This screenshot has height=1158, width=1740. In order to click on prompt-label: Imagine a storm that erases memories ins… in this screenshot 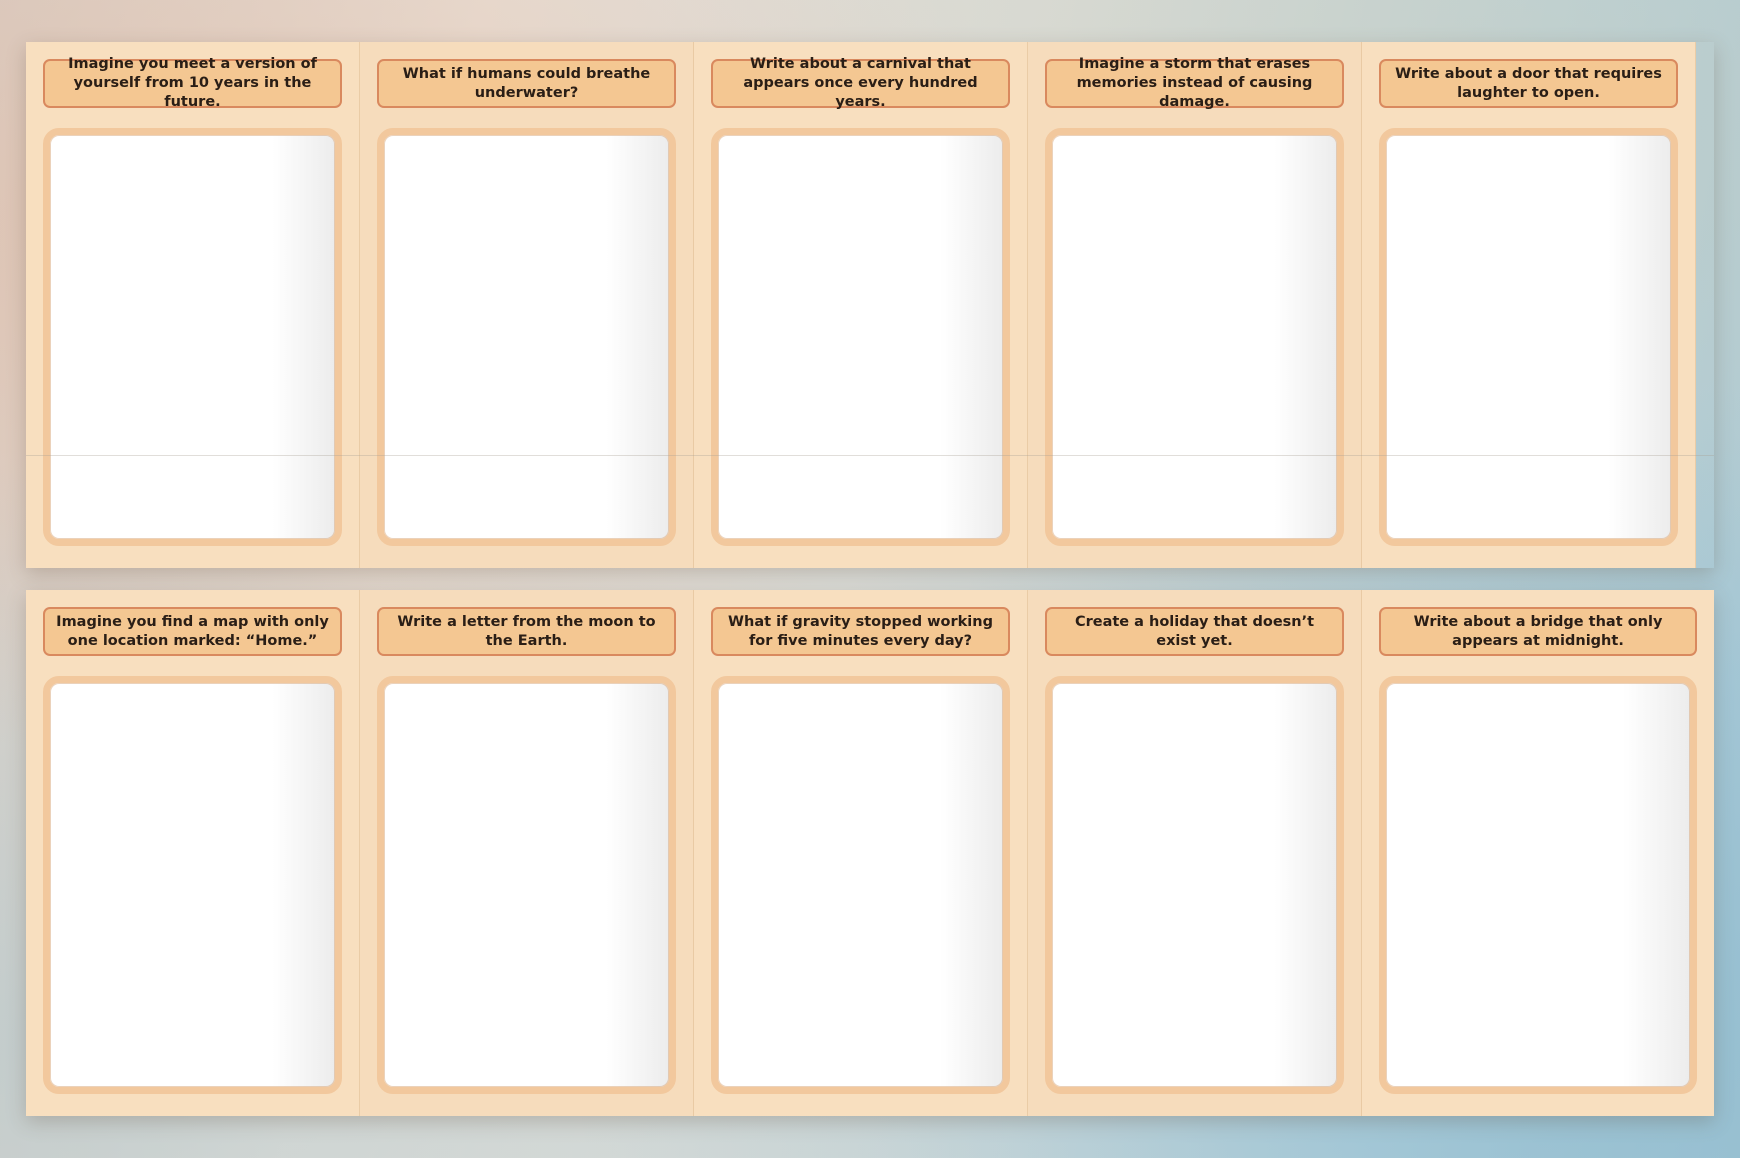, I will do `click(1194, 83)`.